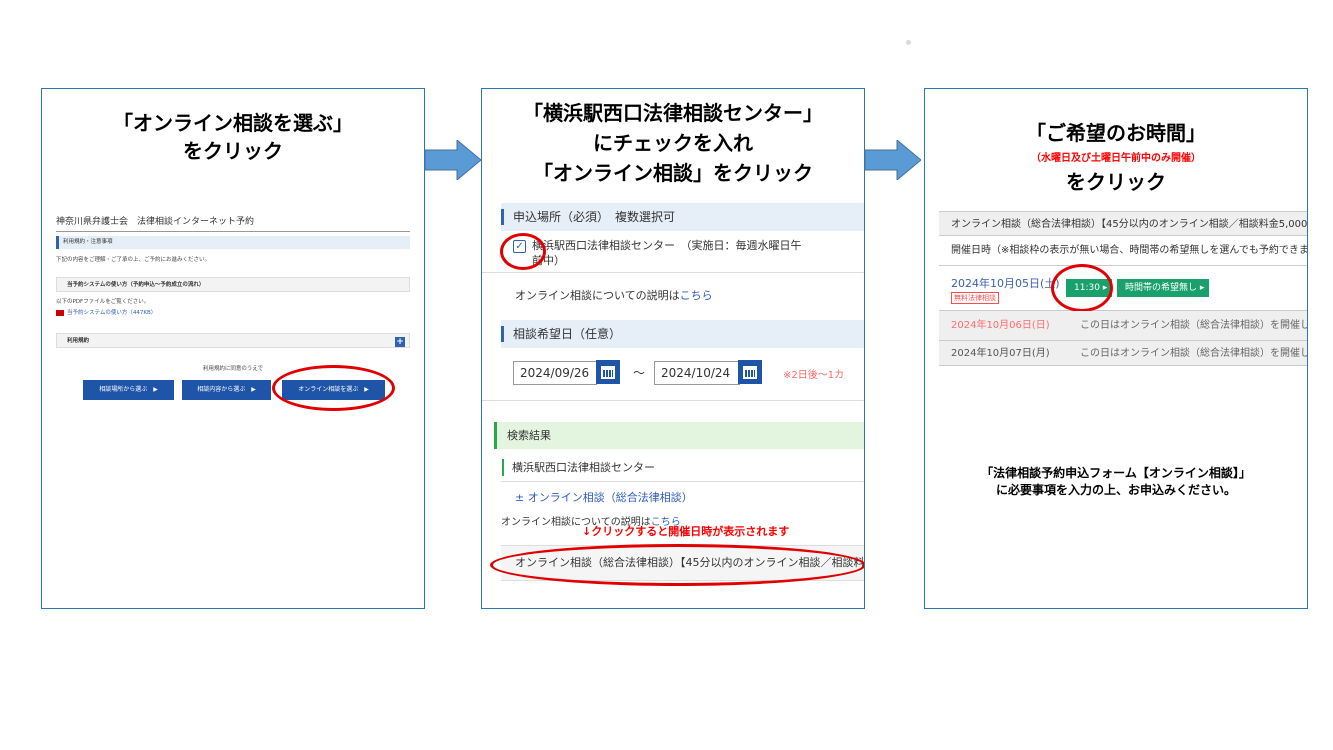  Describe the element at coordinates (1005, 283) in the screenshot. I see `row1-date: 2024年10月05日(土)` at that location.